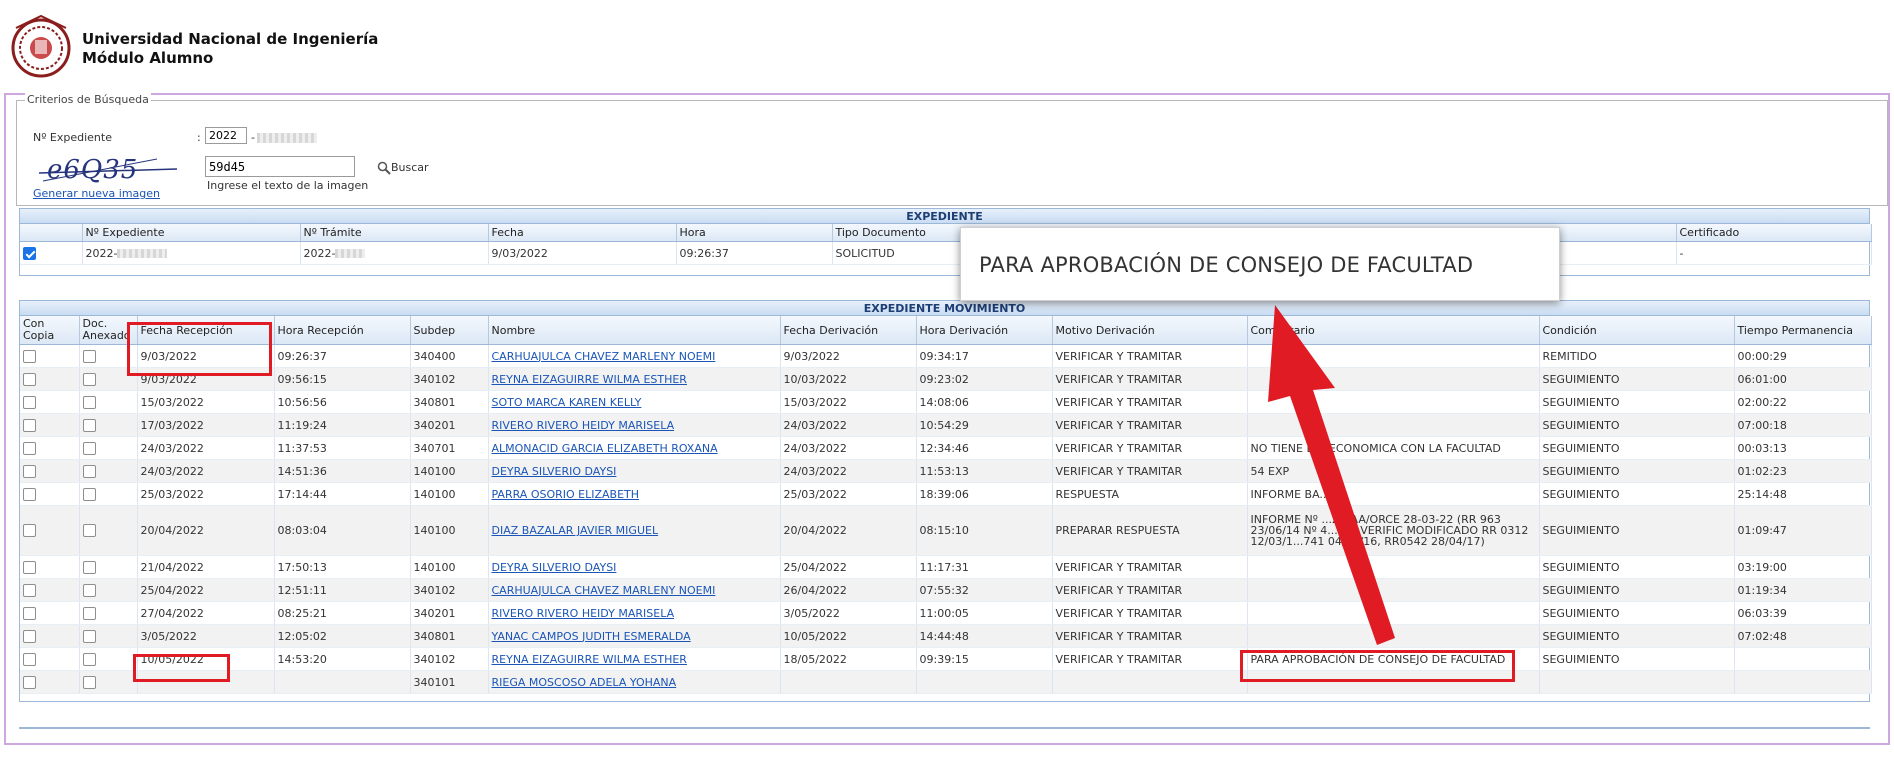 This screenshot has height=766, width=1894. Describe the element at coordinates (566, 494) in the screenshot. I see `nombre-text: PARRA OSORIO ELIZABETH` at that location.